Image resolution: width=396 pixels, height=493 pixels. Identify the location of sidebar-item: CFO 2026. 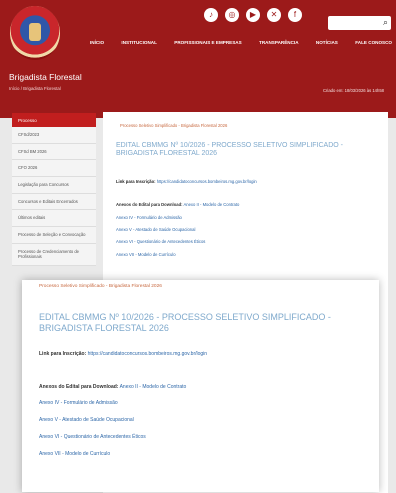
(54, 169).